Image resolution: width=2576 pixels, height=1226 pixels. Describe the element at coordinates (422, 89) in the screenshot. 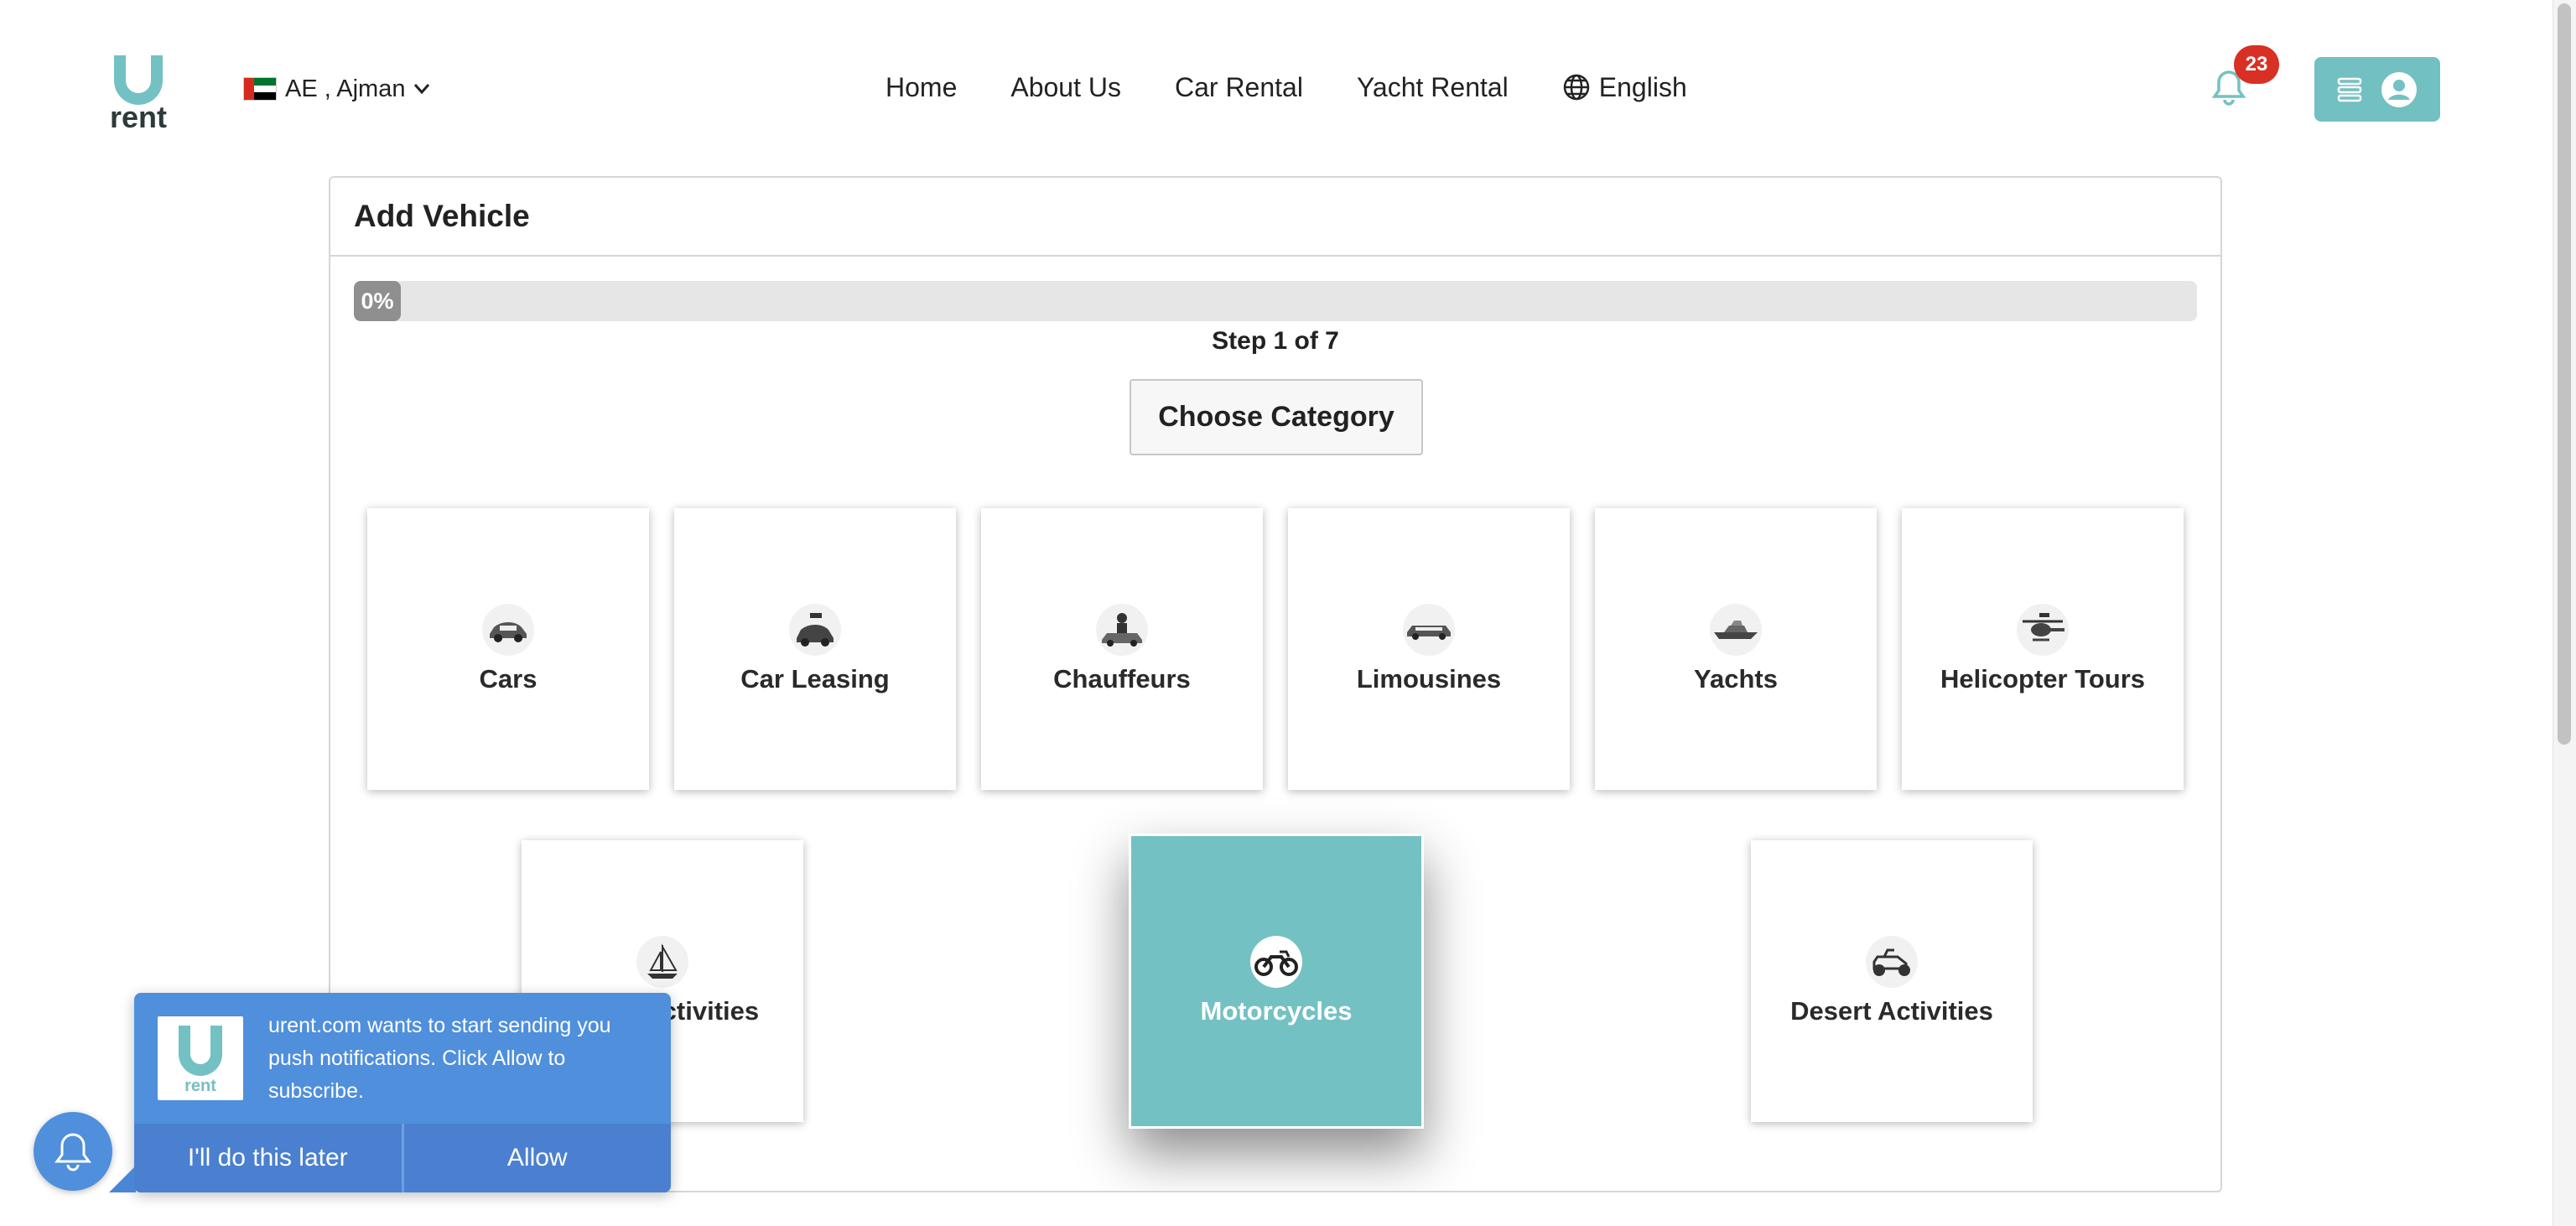

I see `chevron-down-icon` at that location.